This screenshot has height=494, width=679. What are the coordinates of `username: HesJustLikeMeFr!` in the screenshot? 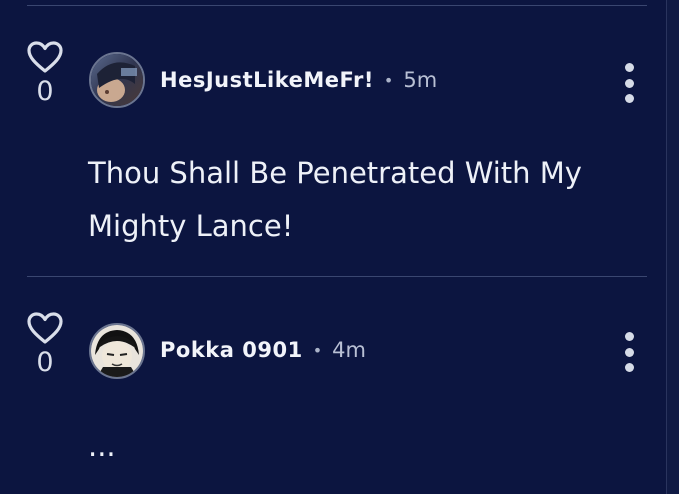 It's located at (267, 80).